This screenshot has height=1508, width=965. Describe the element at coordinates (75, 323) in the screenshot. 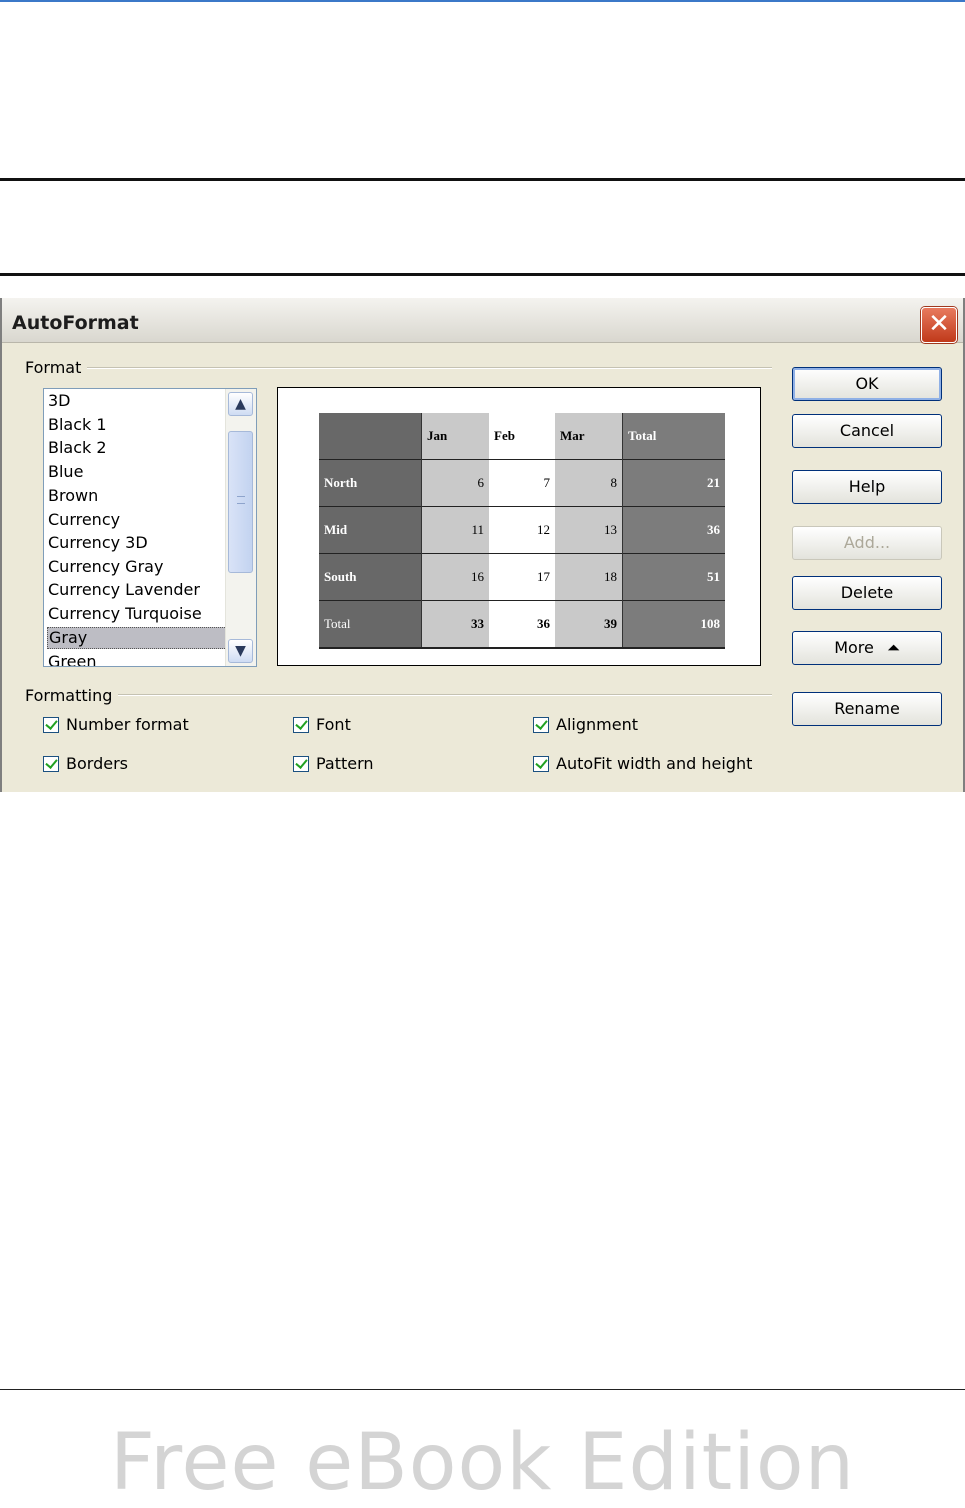

I see `dialog-title: AutoFormat` at that location.